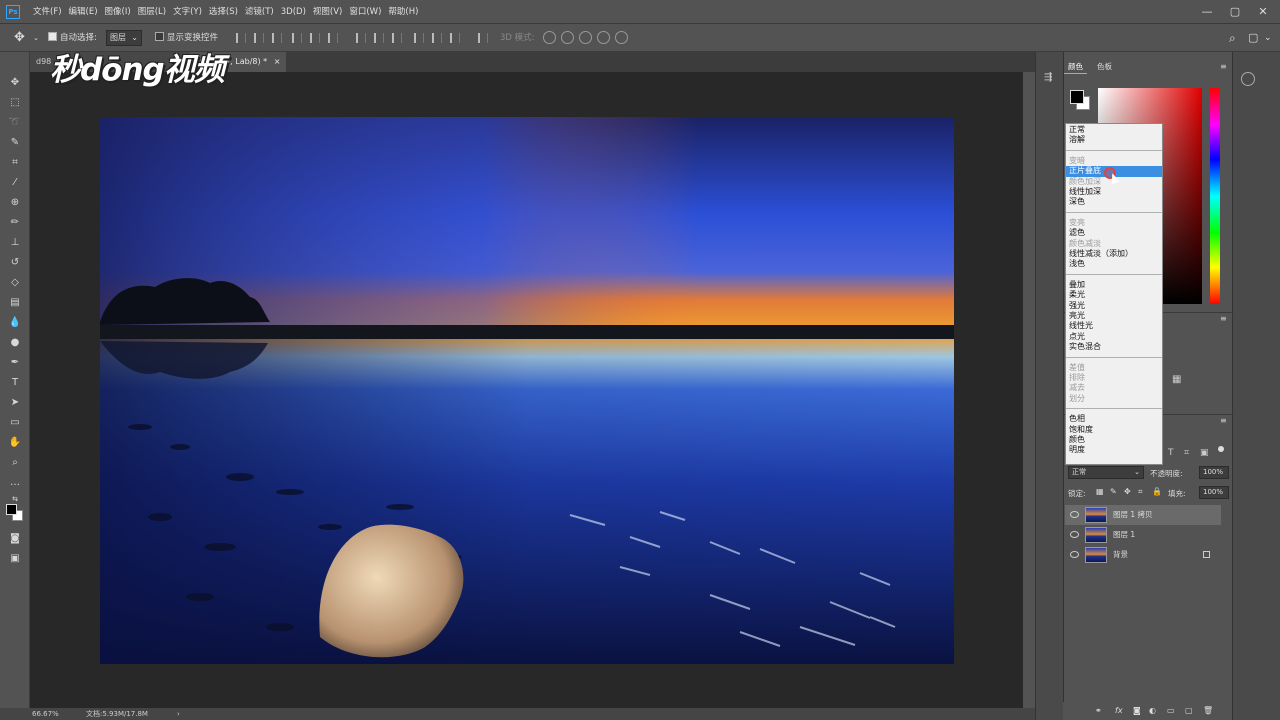 The height and width of the screenshot is (720, 1280). Describe the element at coordinates (1077, 97) in the screenshot. I see `panel-foreground-swatch` at that location.